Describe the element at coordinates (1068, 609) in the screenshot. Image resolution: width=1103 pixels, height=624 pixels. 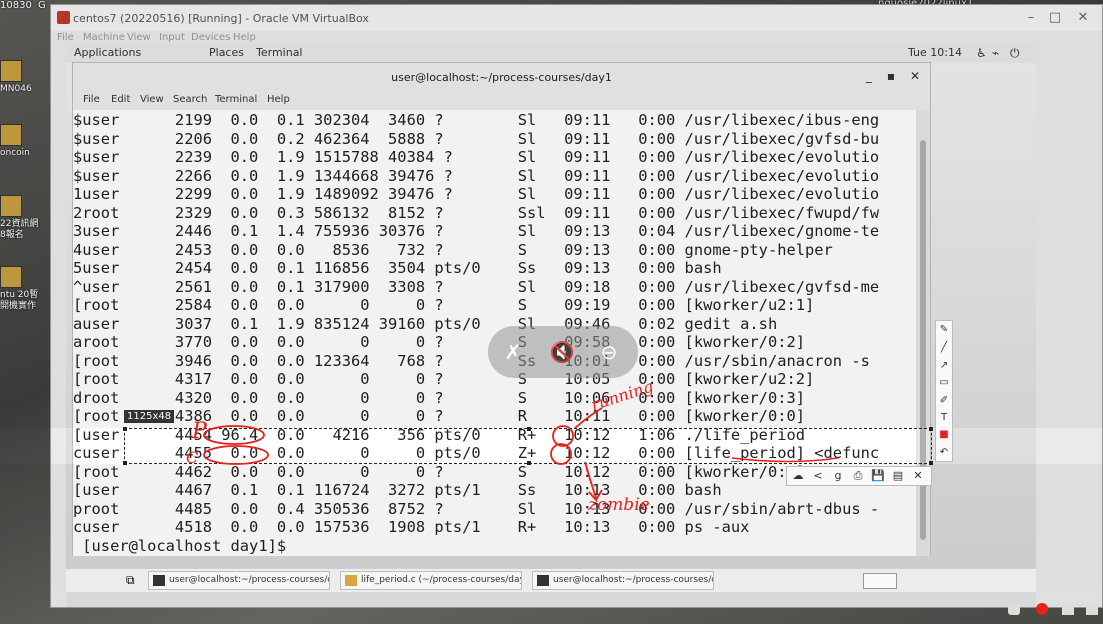
I see `network-tray-icon` at that location.